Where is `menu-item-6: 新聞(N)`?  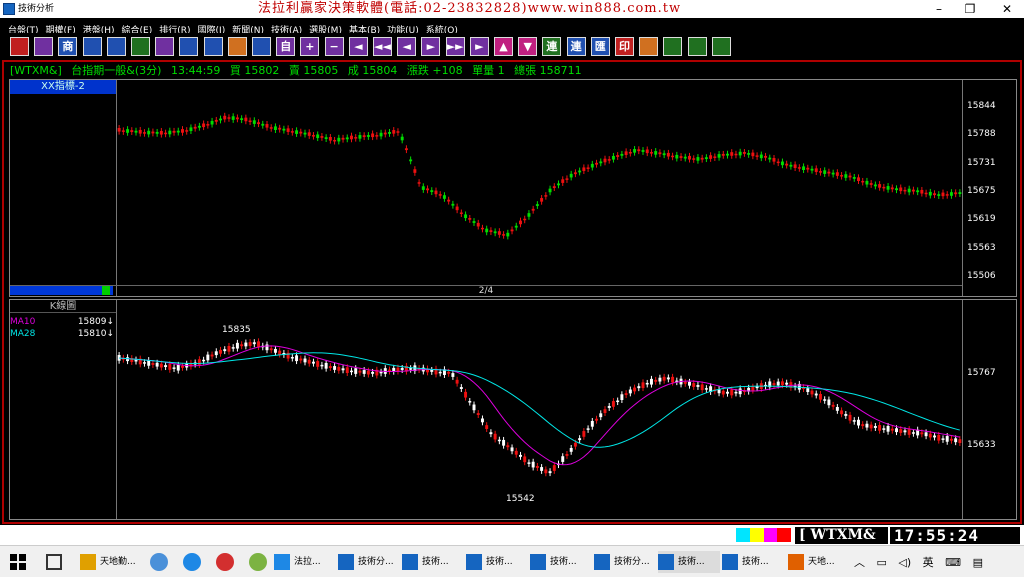
menu-item-6: 新聞(N) is located at coordinates (248, 28).